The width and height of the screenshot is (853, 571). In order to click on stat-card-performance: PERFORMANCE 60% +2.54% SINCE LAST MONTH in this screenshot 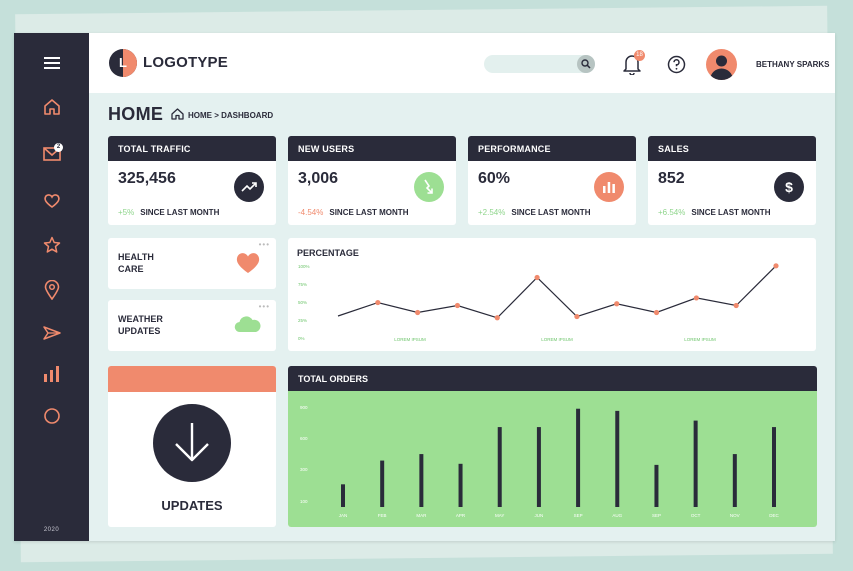, I will do `click(552, 180)`.